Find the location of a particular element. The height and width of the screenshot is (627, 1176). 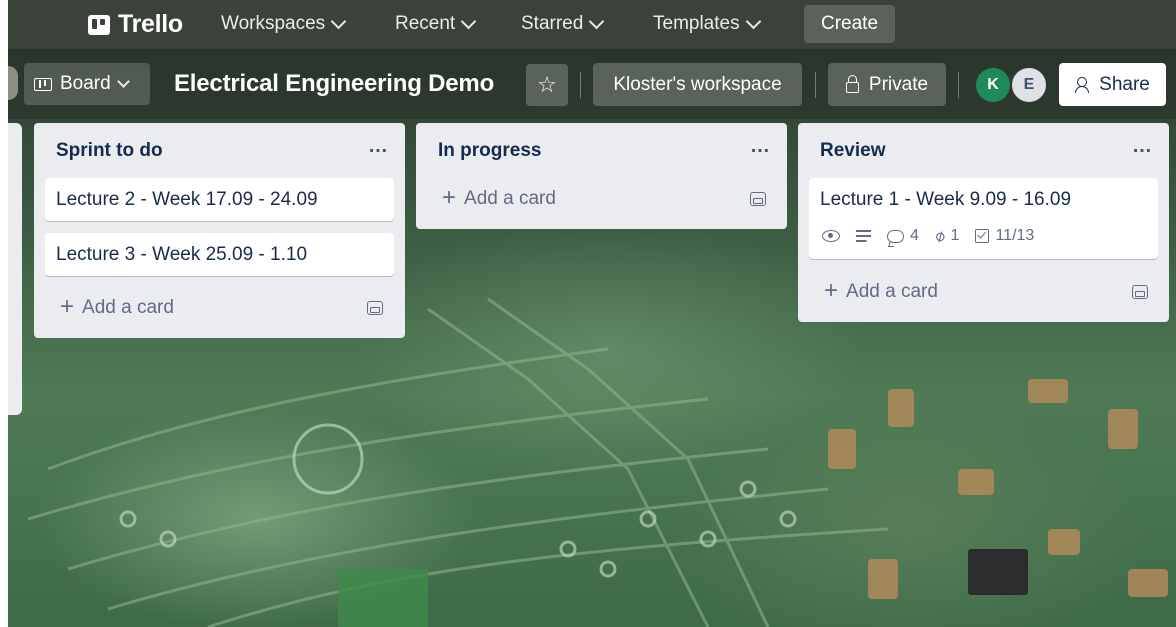

share-label: Share is located at coordinates (1124, 84).